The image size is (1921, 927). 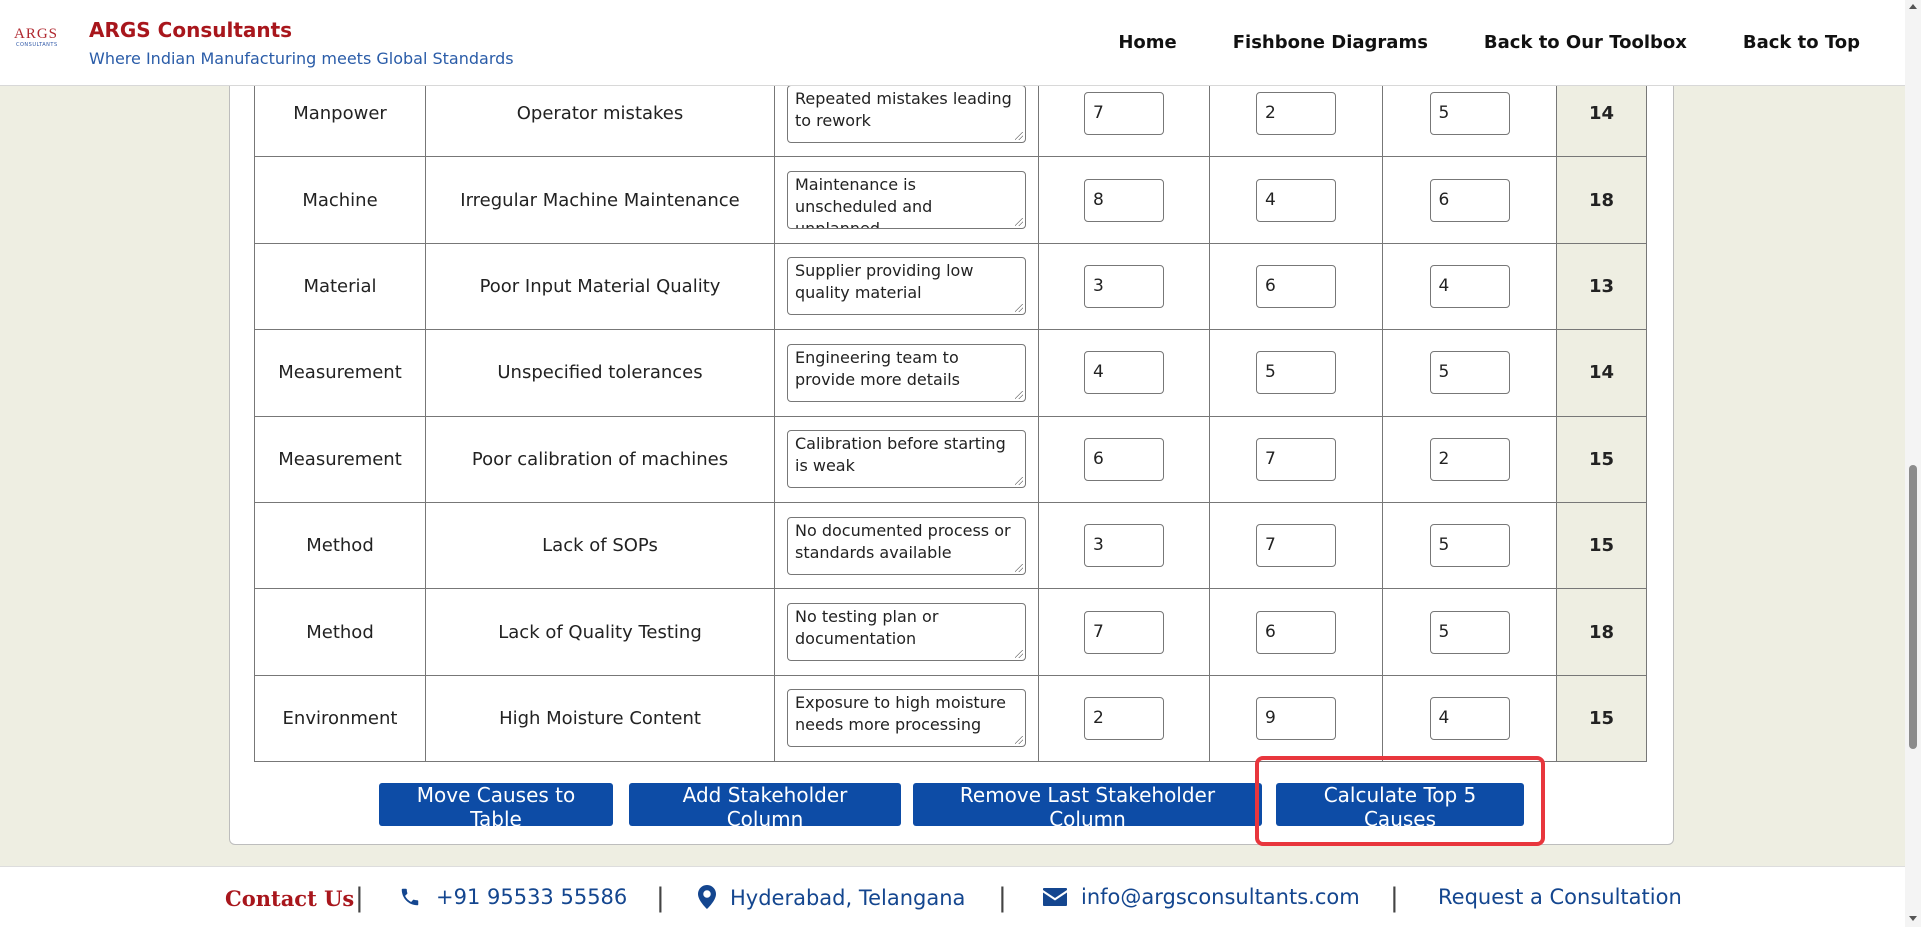 What do you see at coordinates (1220, 897) in the screenshot?
I see `email-text: info@argsconsultants.com` at bounding box center [1220, 897].